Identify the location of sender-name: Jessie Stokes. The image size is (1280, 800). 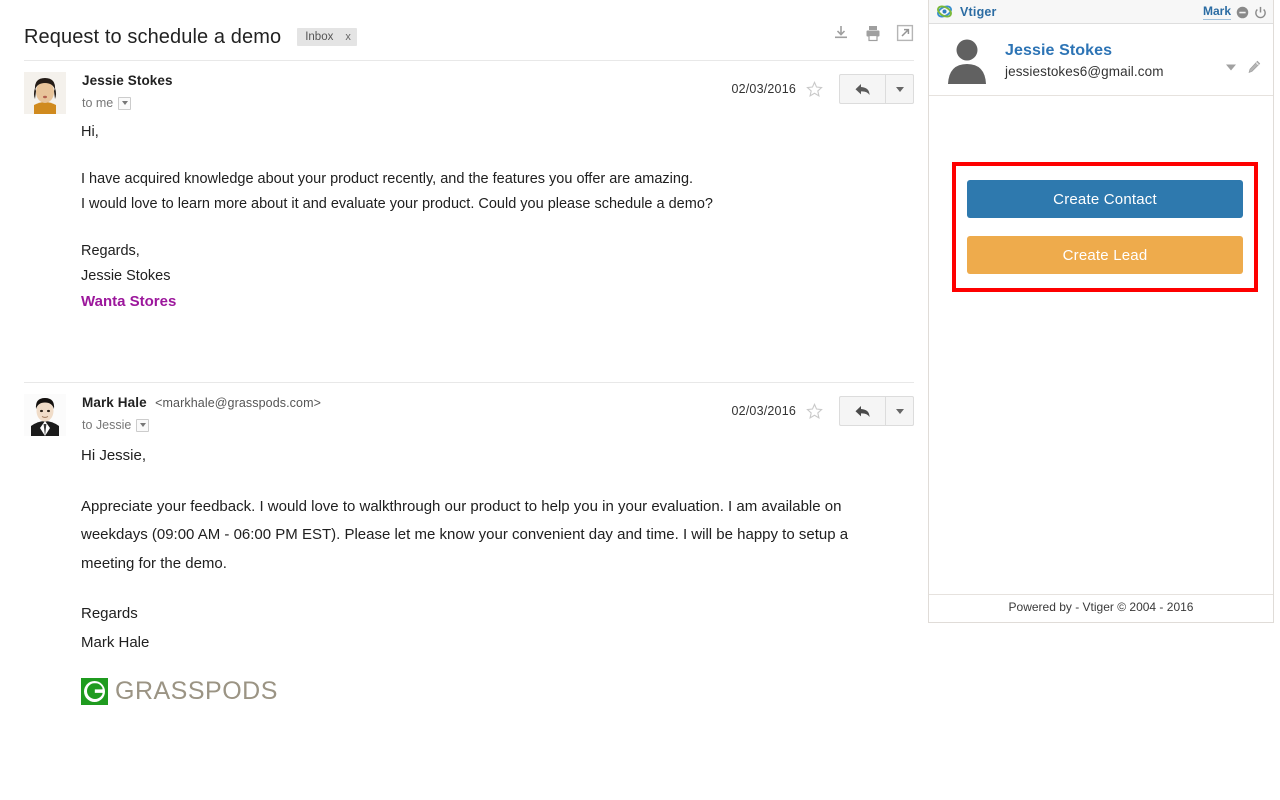
(127, 80).